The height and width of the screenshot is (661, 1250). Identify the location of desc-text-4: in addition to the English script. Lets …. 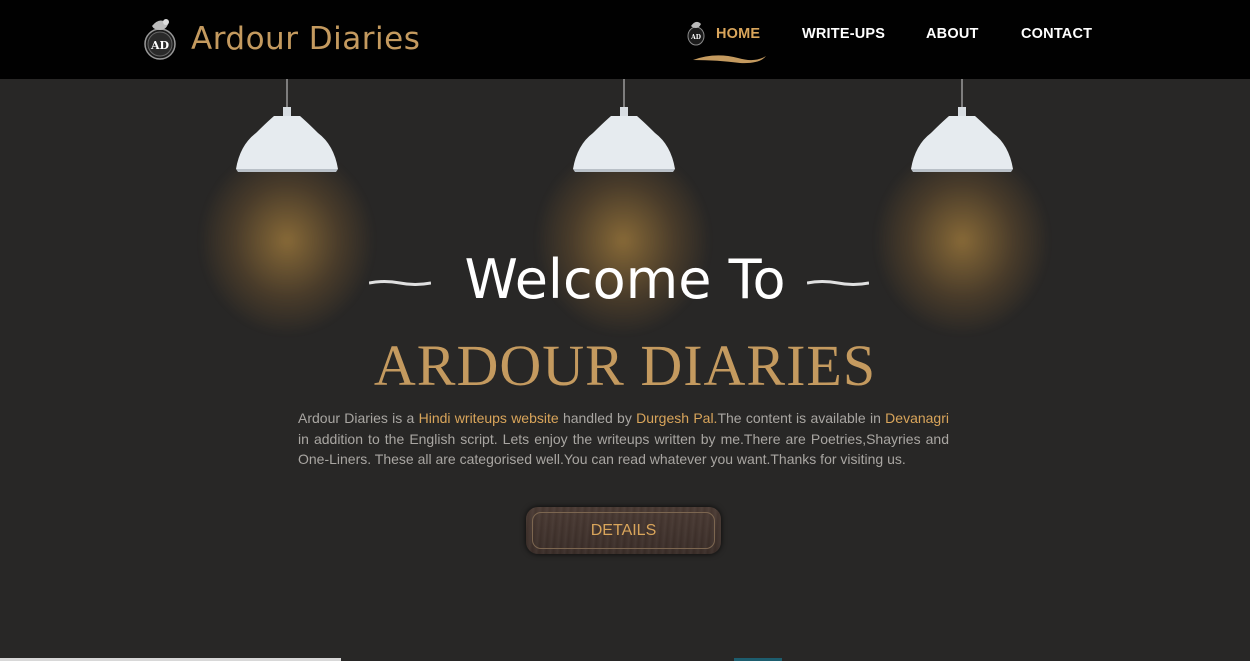
(623, 449).